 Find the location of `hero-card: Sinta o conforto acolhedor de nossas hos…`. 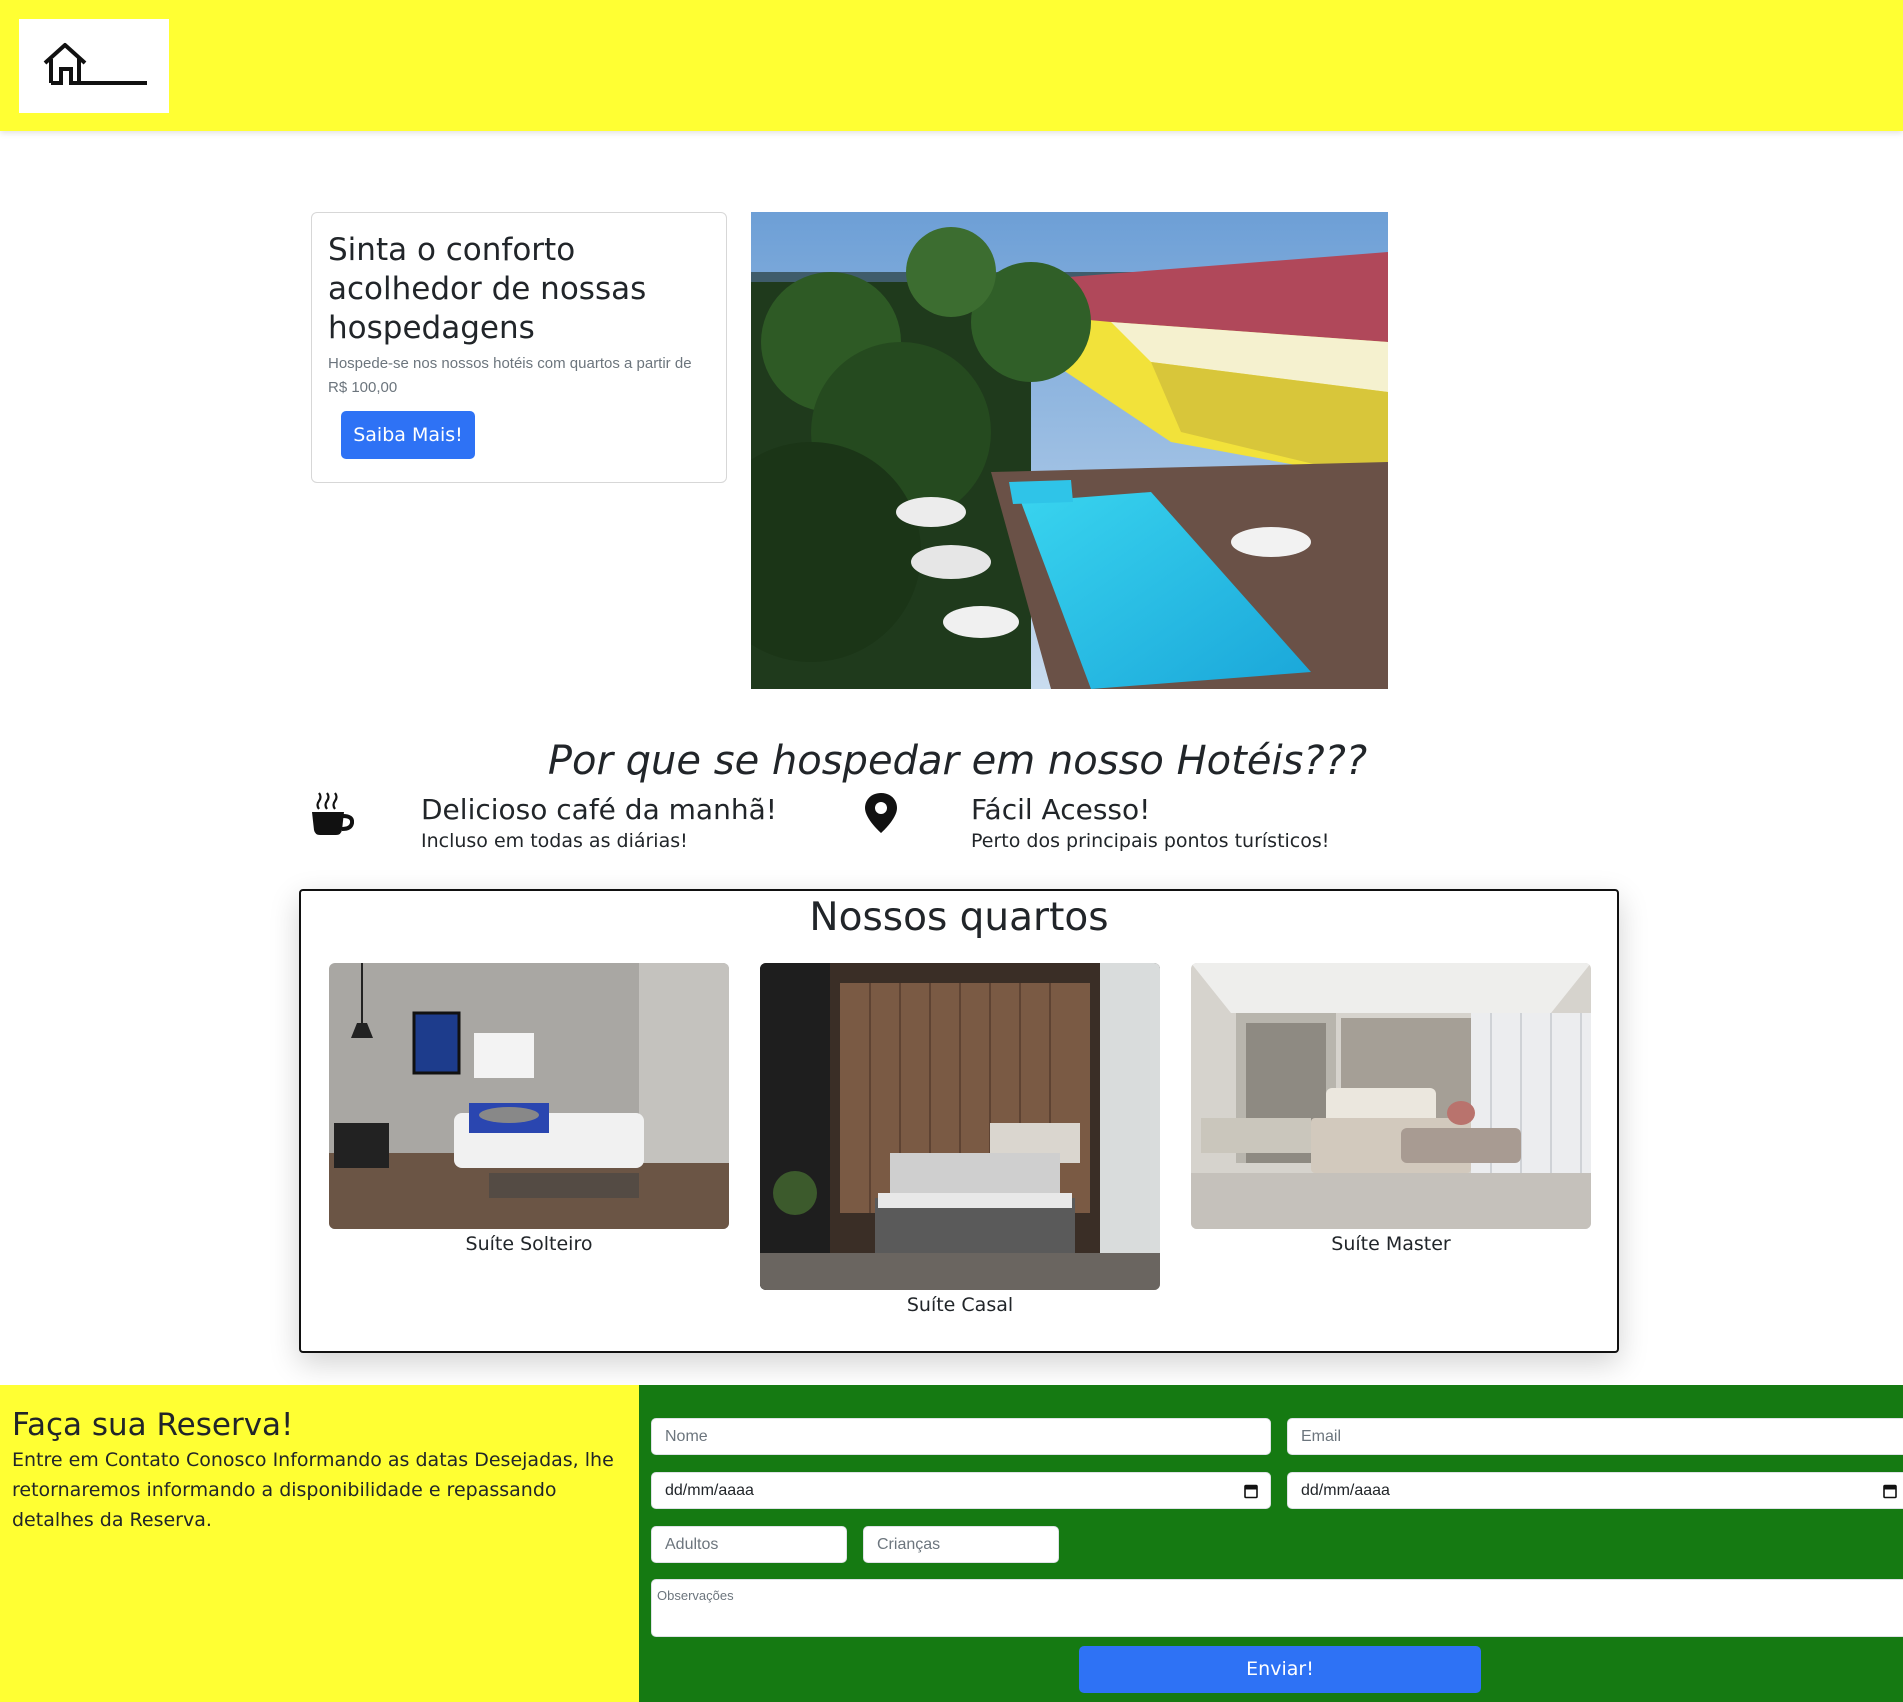

hero-card: Sinta o conforto acolhedor de nossas hos… is located at coordinates (519, 347).